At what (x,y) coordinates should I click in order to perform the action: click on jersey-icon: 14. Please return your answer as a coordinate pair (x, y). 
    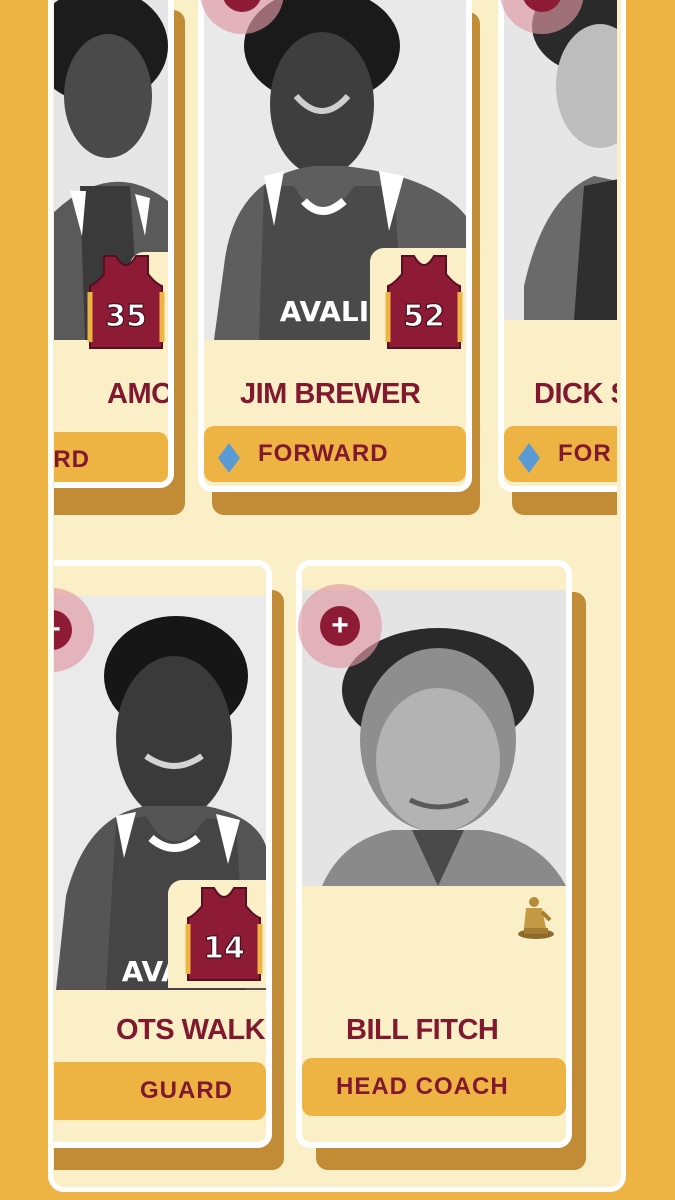
    Looking at the image, I should click on (224, 934).